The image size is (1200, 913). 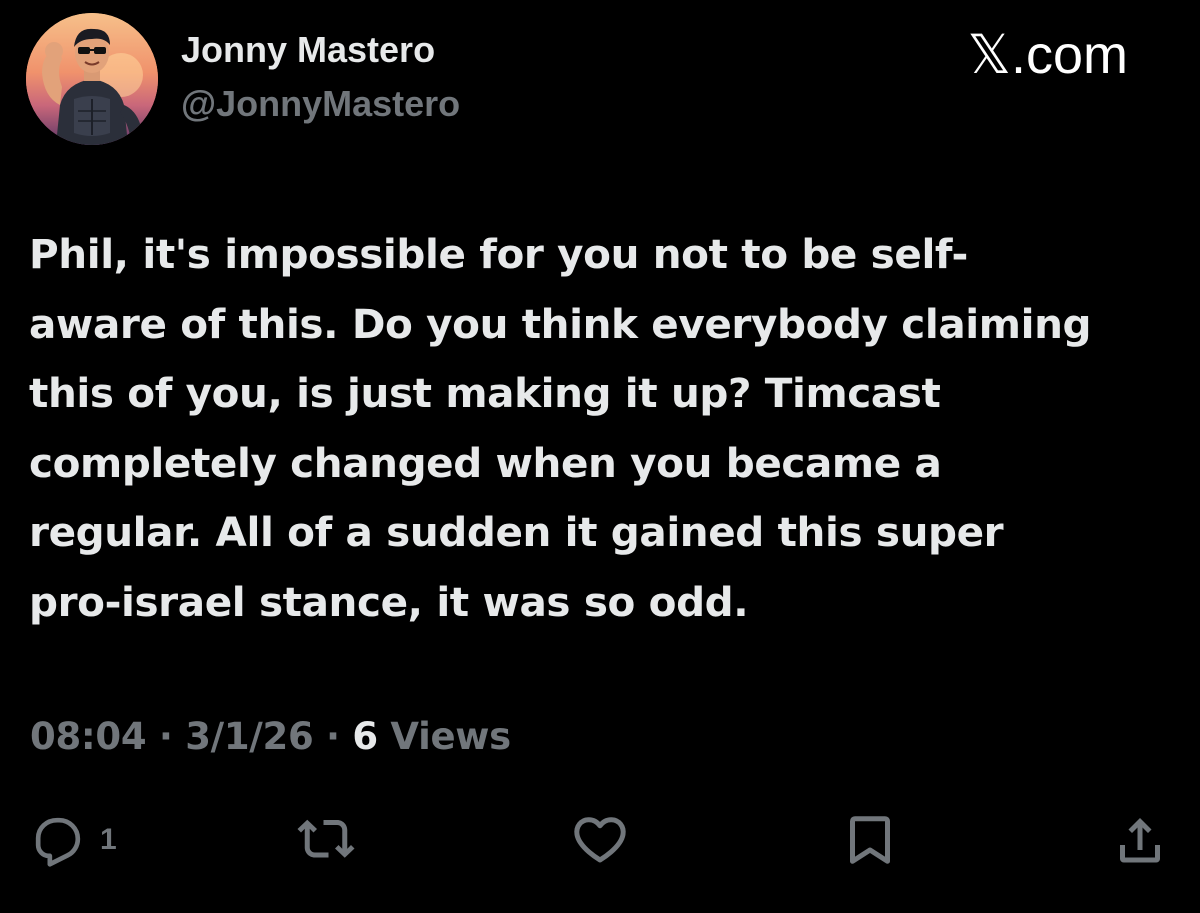 What do you see at coordinates (249, 736) in the screenshot?
I see `tweet-date: 3/1/26` at bounding box center [249, 736].